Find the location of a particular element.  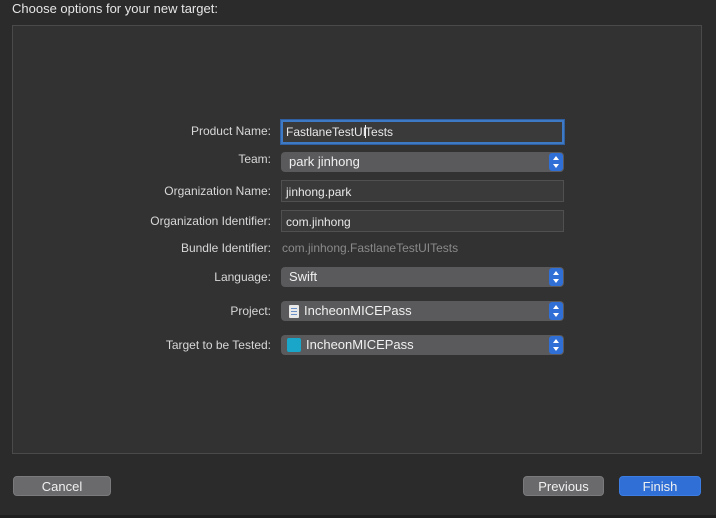

team-value: park jinhong is located at coordinates (324, 161).